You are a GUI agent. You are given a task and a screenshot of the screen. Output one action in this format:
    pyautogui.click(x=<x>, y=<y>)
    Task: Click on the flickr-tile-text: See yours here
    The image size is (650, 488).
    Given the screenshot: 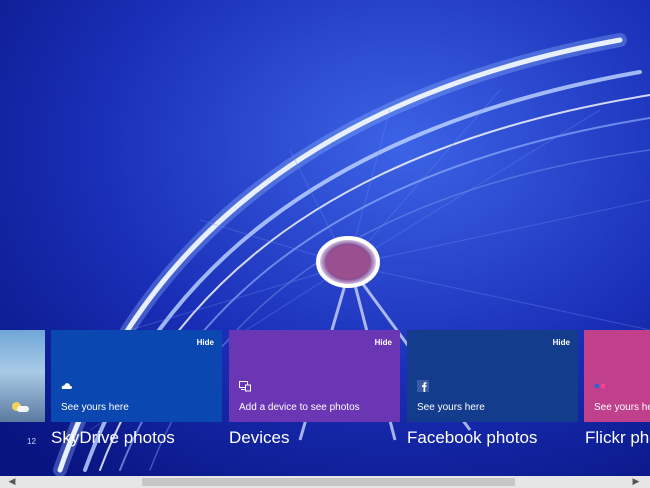 What is the action you would take?
    pyautogui.click(x=622, y=407)
    